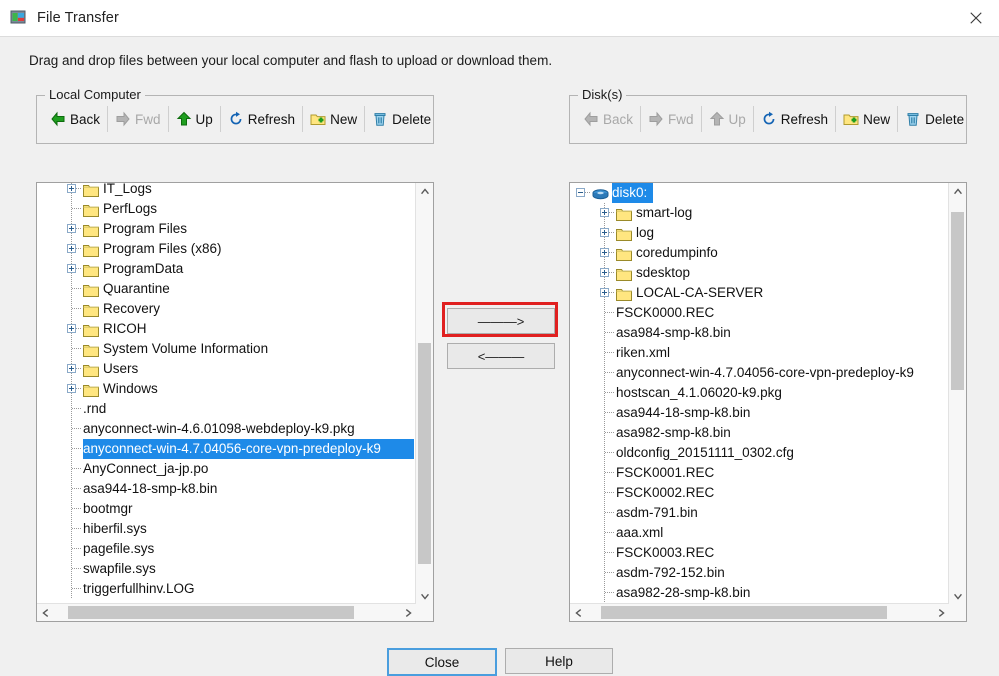 This screenshot has height=676, width=999. I want to click on tree-row: AnyConnect_ja-jp.po, so click(226, 469).